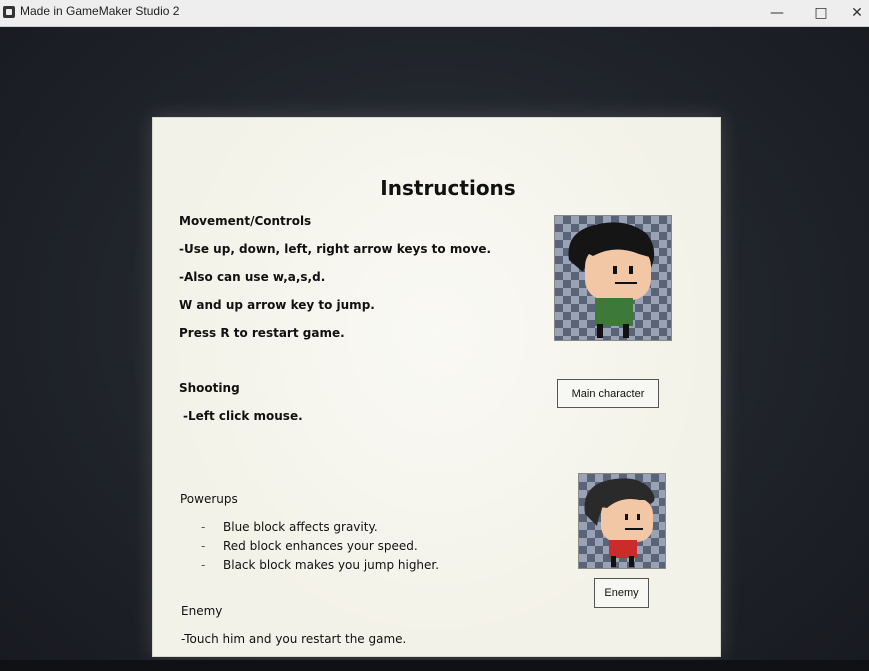 Image resolution: width=869 pixels, height=671 pixels. Describe the element at coordinates (434, 665) in the screenshot. I see `taskbar` at that location.